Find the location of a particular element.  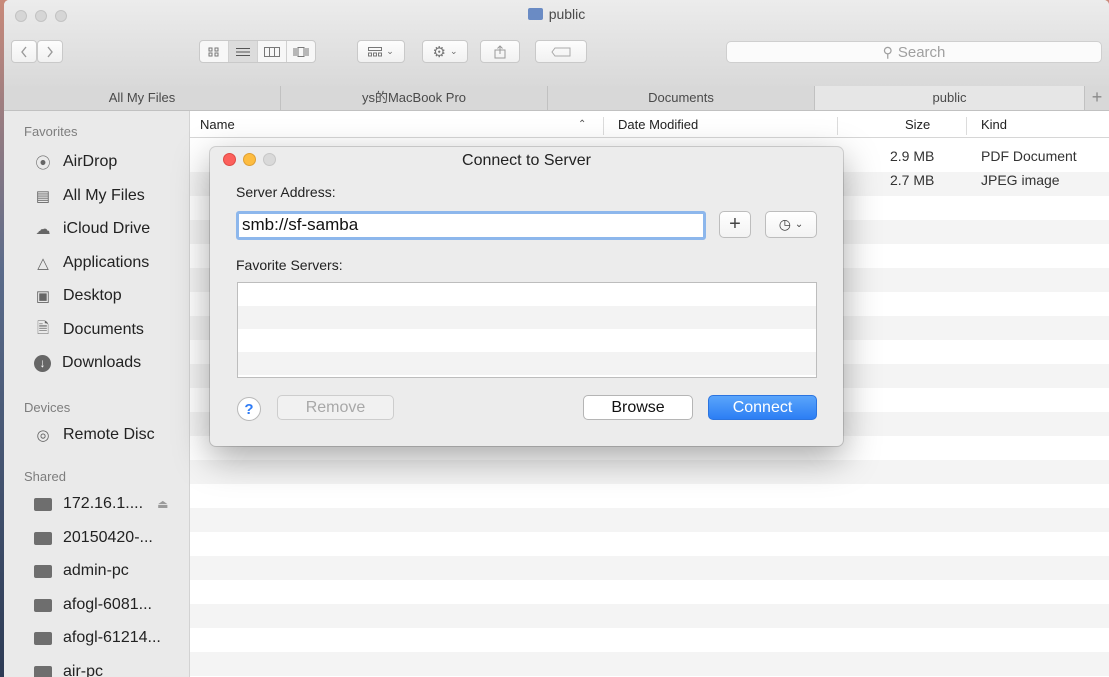

sidebar-item-documents: 🗎 Documents is located at coordinates (89, 330).